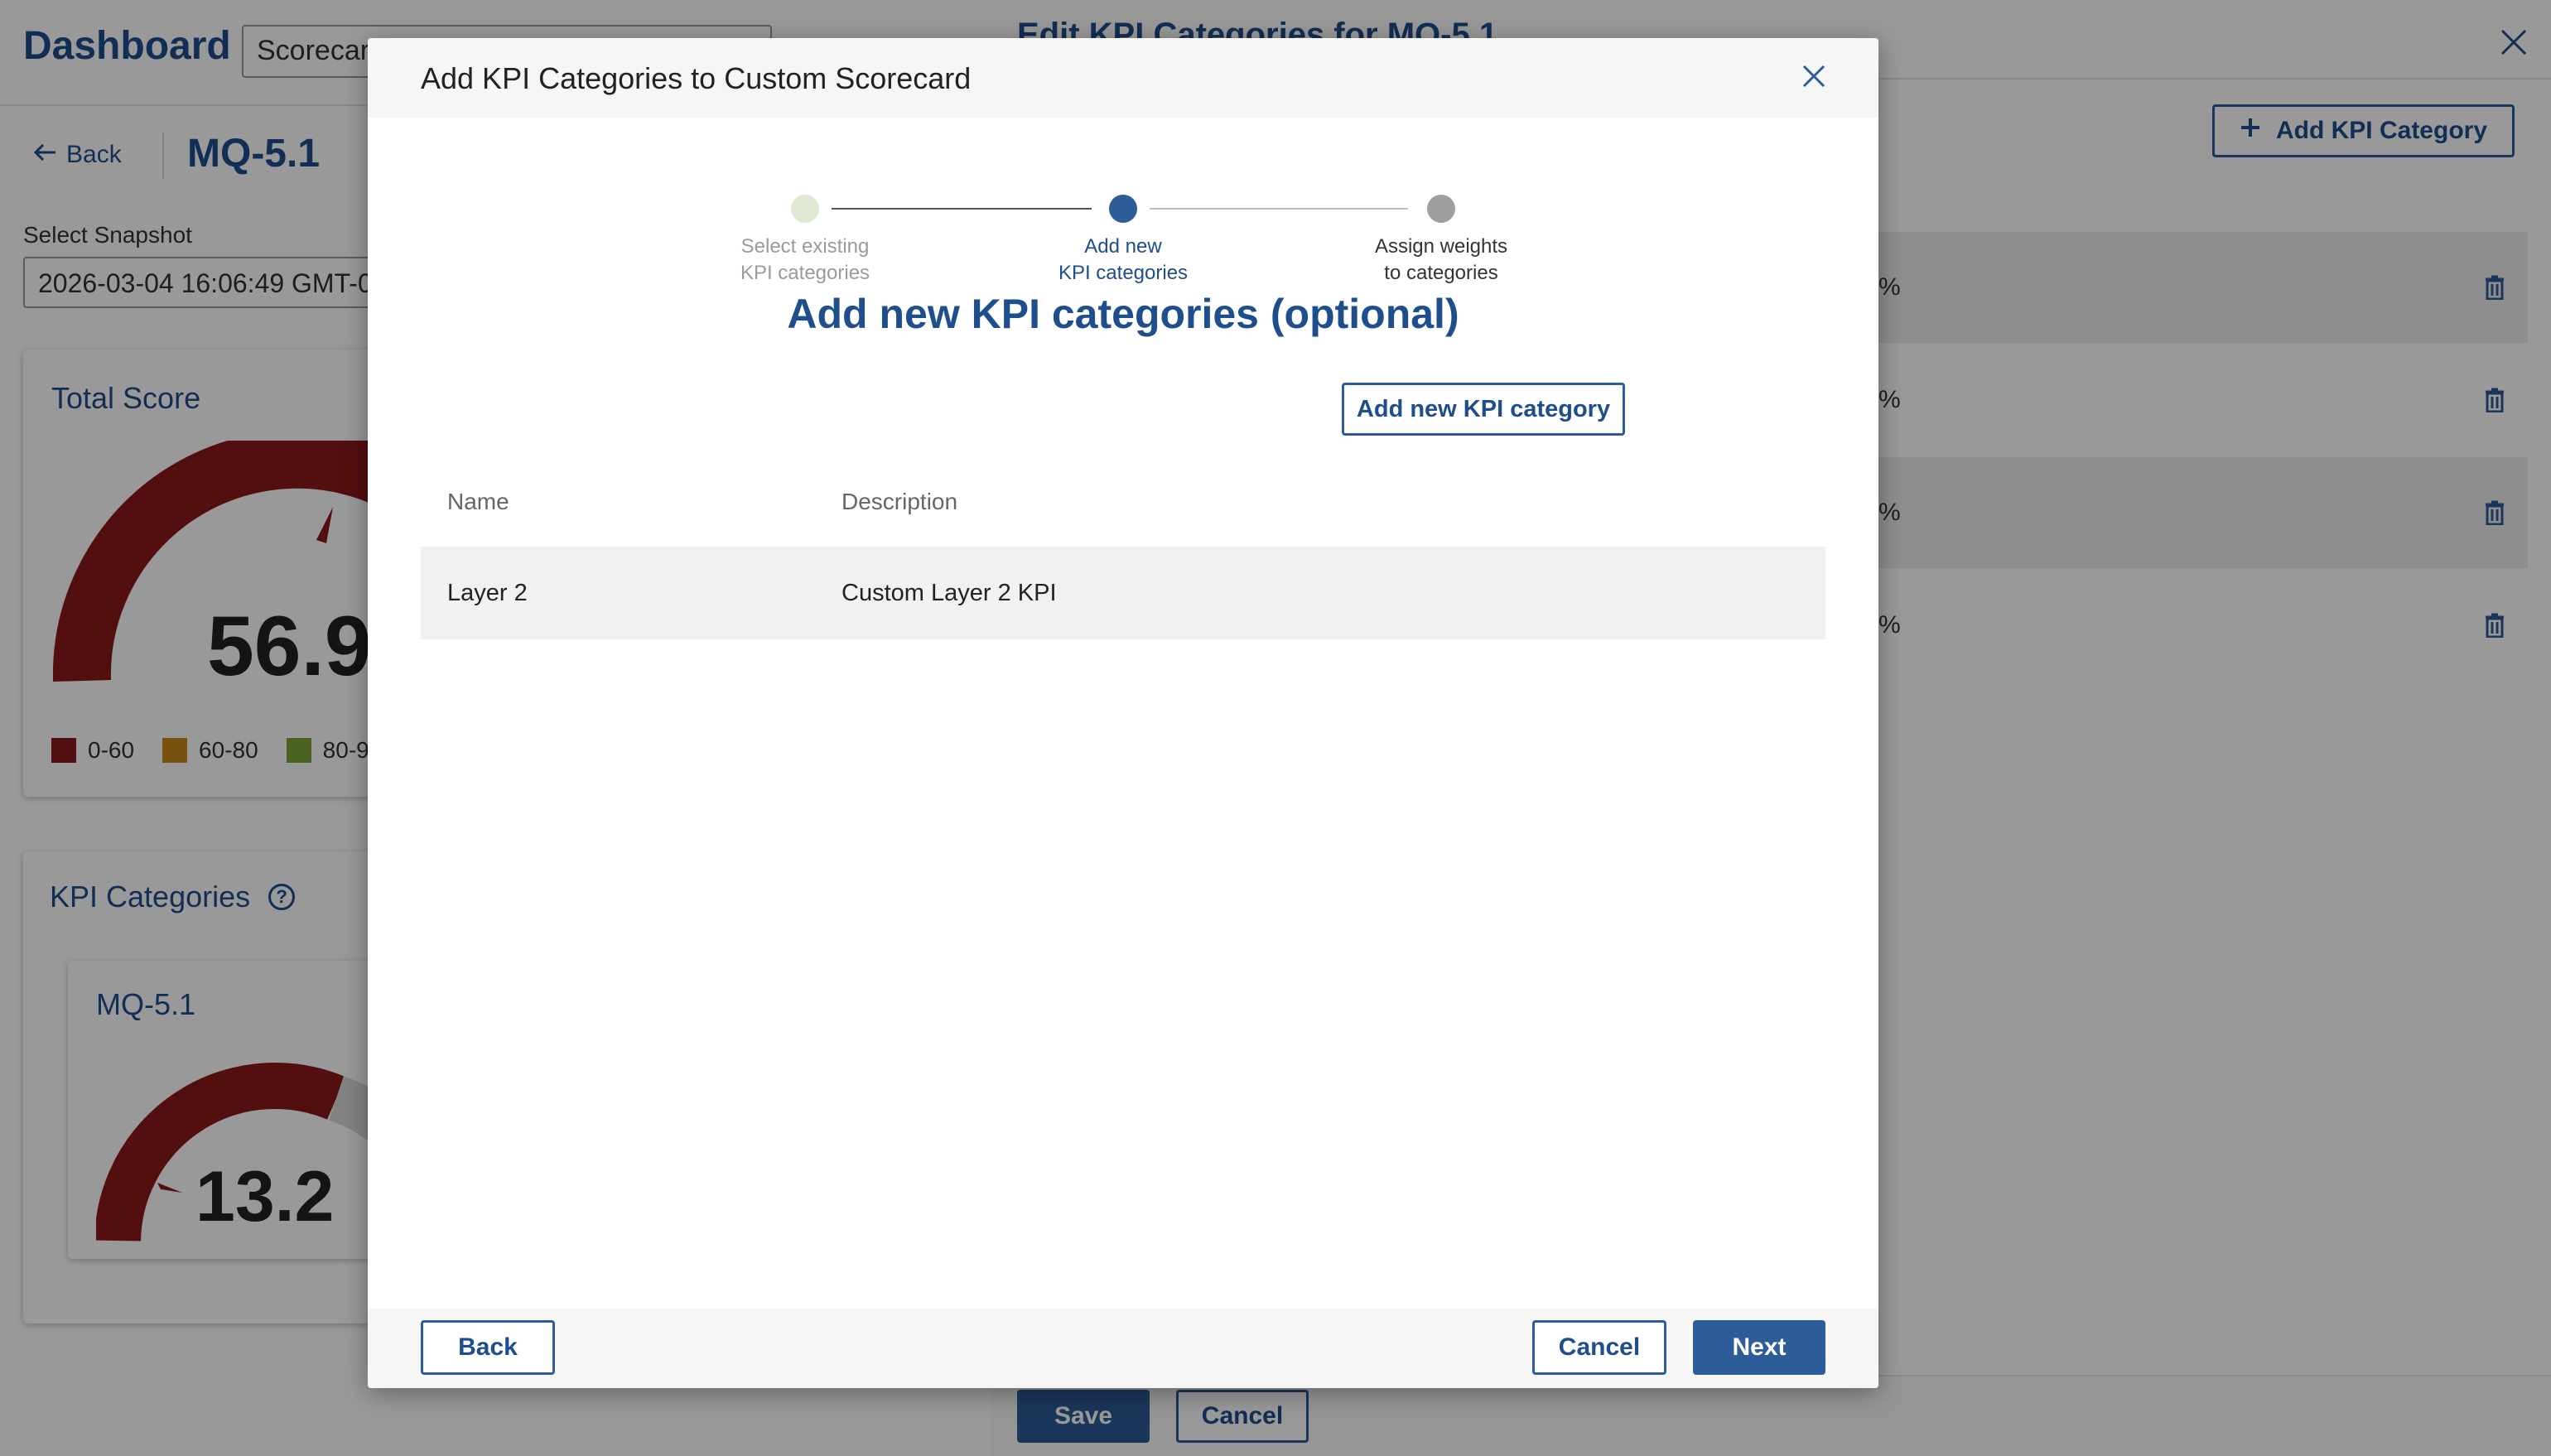 The height and width of the screenshot is (1456, 2551). I want to click on cancel-button: Cancel, so click(1599, 1347).